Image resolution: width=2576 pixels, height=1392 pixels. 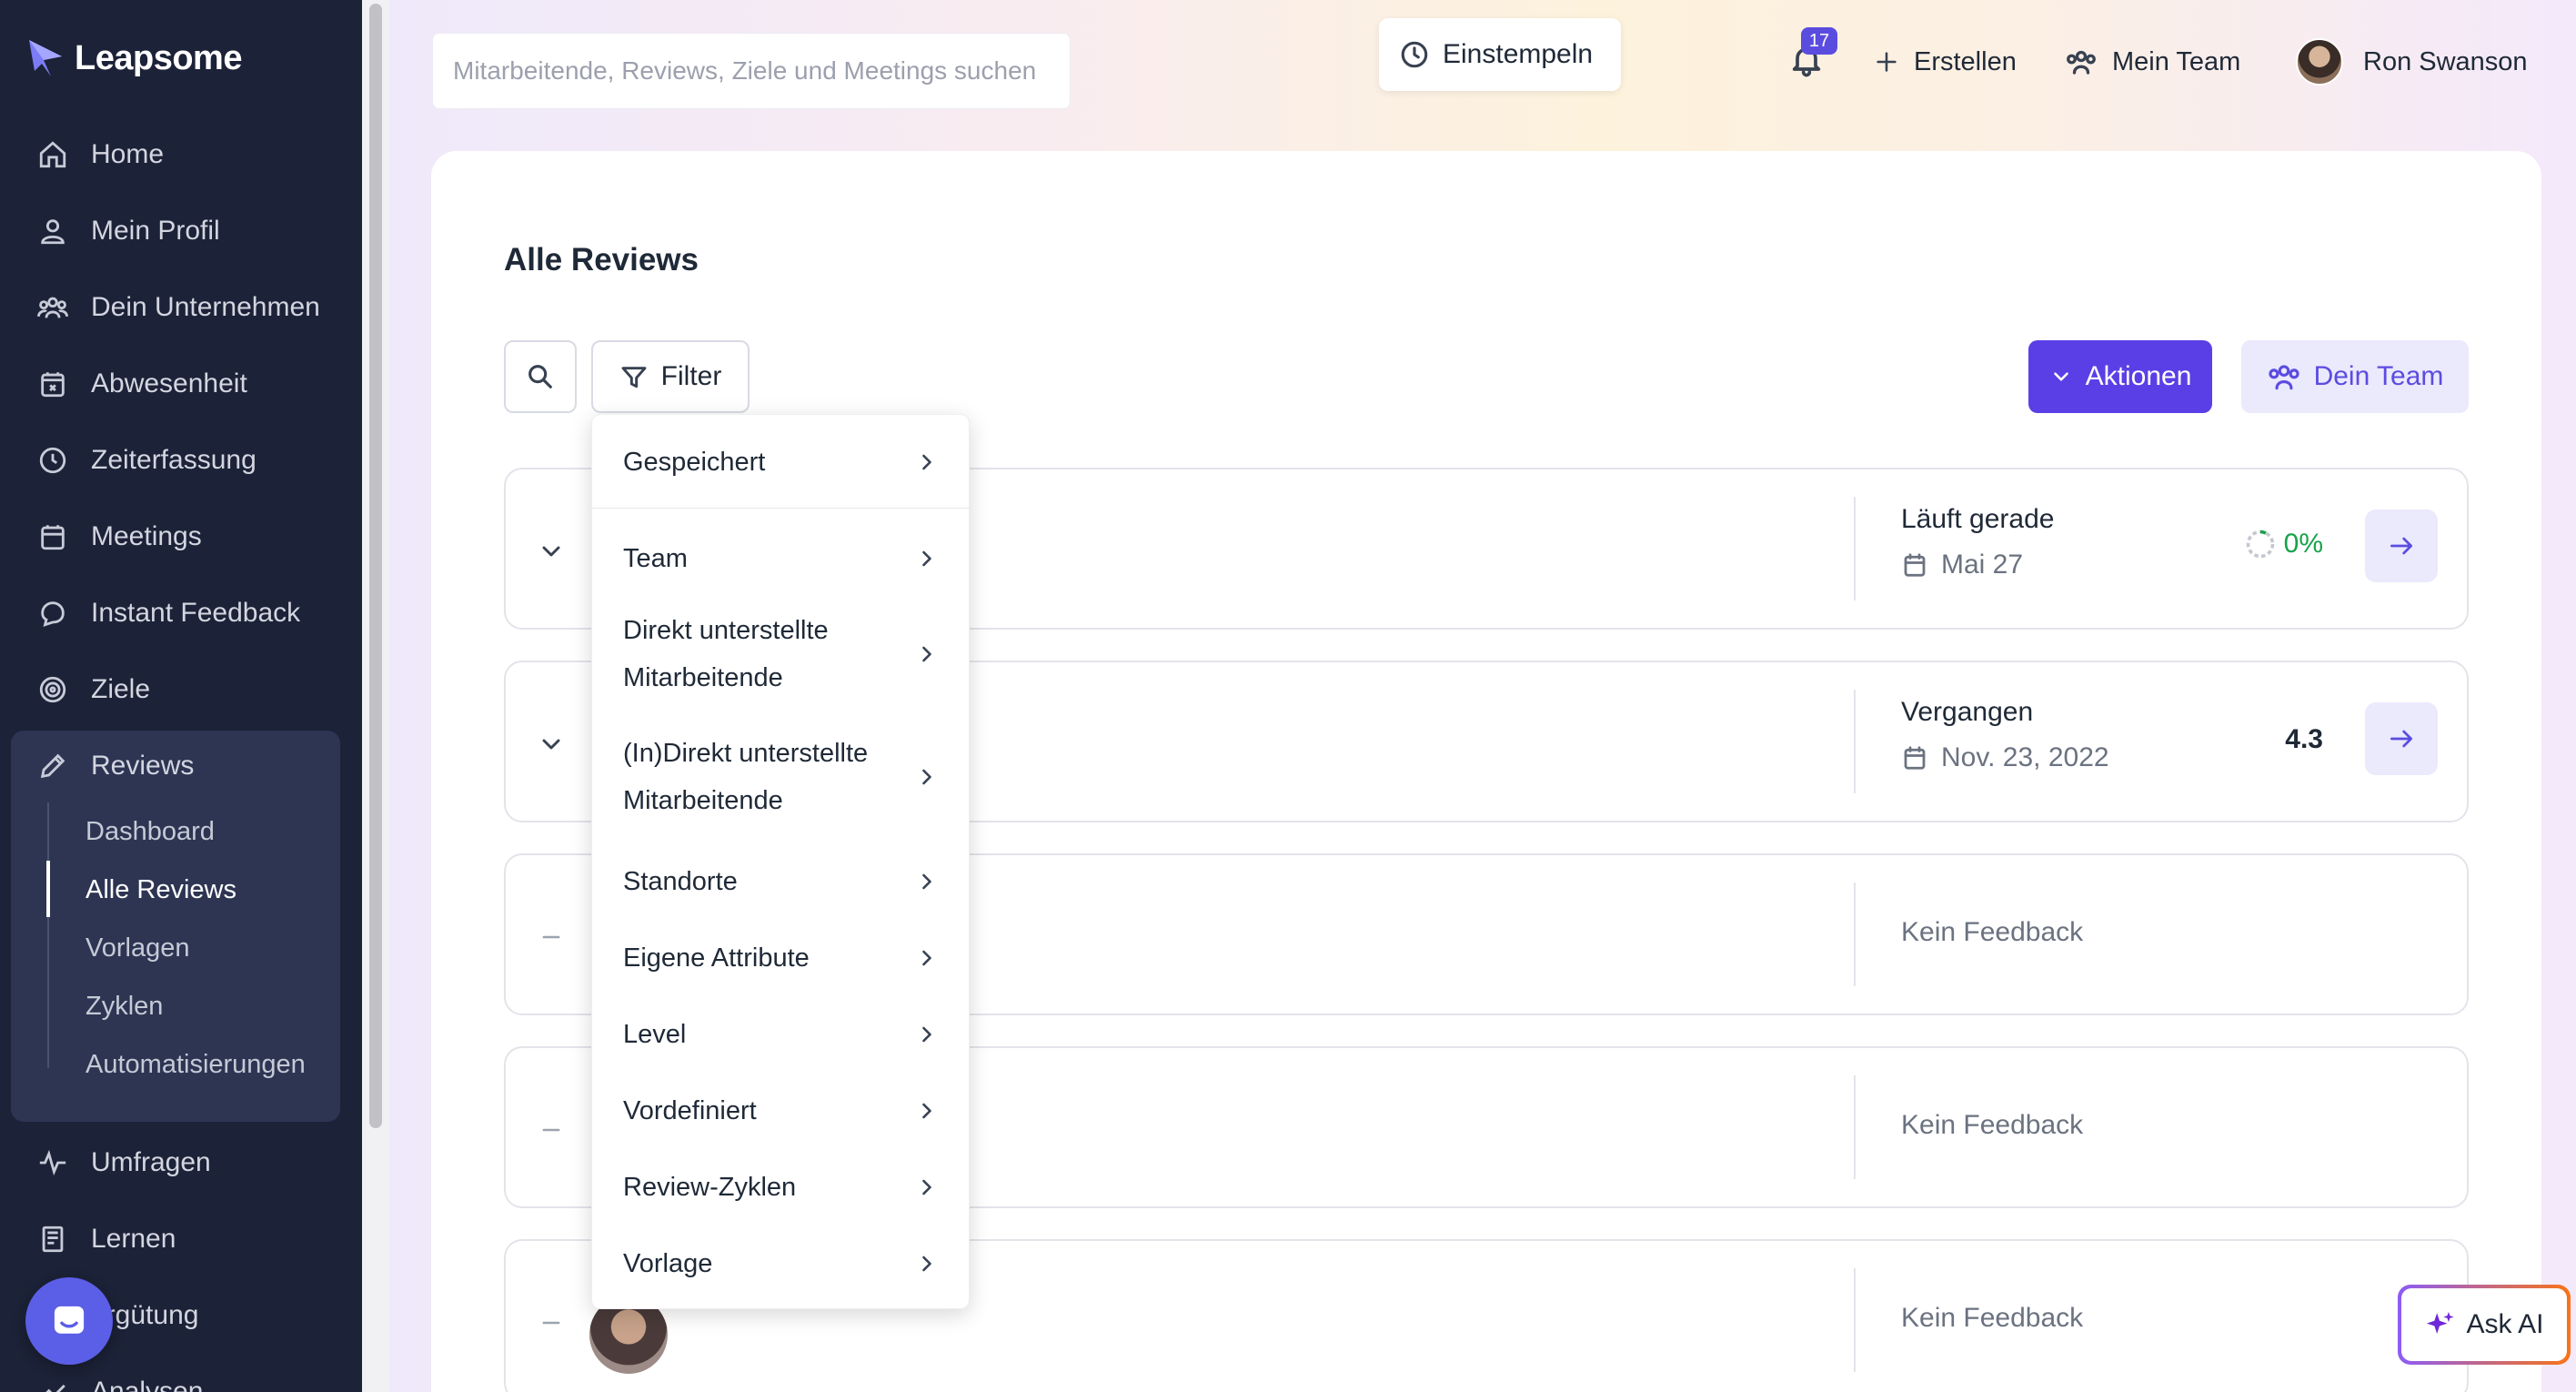 I want to click on sidebar-item-label: Instant Feedback, so click(x=196, y=613).